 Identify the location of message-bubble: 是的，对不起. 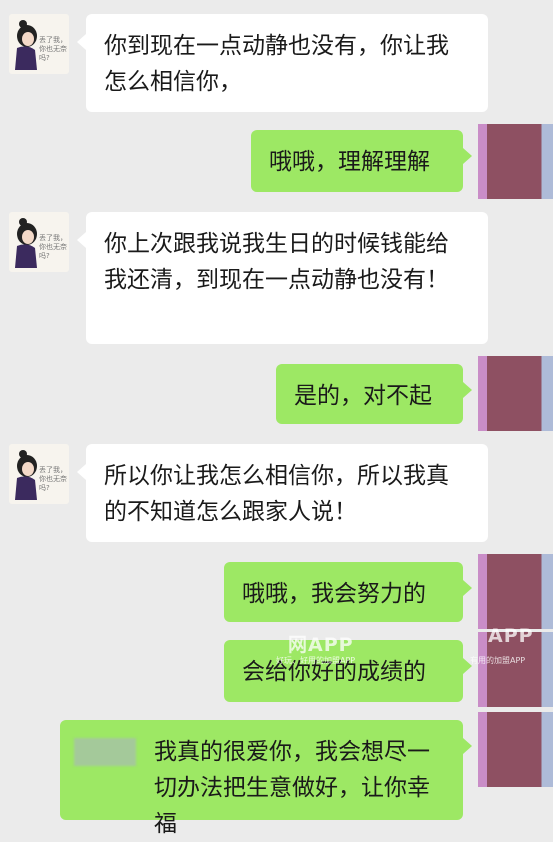
(374, 394).